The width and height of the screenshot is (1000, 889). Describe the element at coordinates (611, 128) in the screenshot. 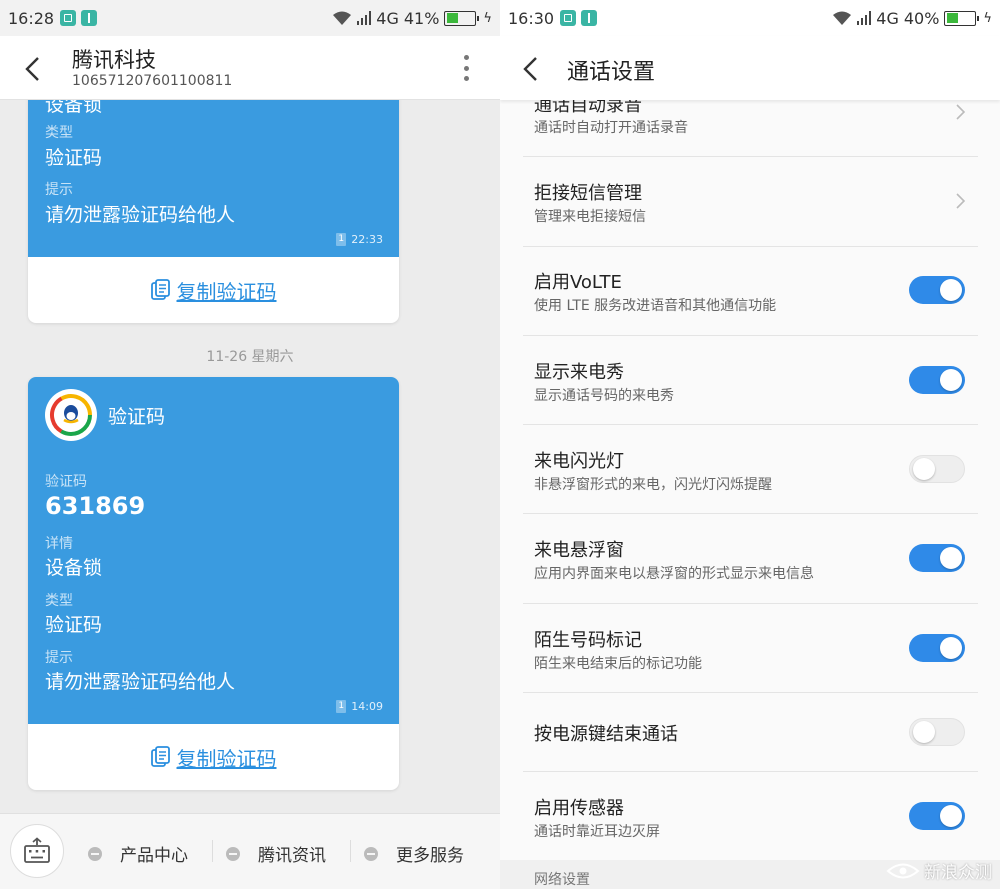

I see `setting-subtitle: 通话时自动打开通话录音` at that location.